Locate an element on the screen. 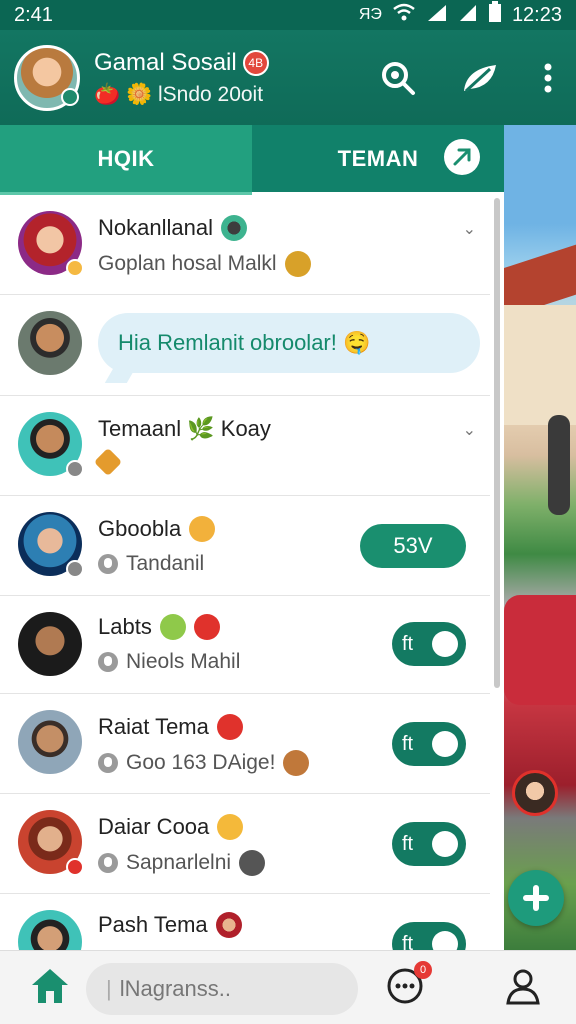  new-chat-button is located at coordinates (536, 898).